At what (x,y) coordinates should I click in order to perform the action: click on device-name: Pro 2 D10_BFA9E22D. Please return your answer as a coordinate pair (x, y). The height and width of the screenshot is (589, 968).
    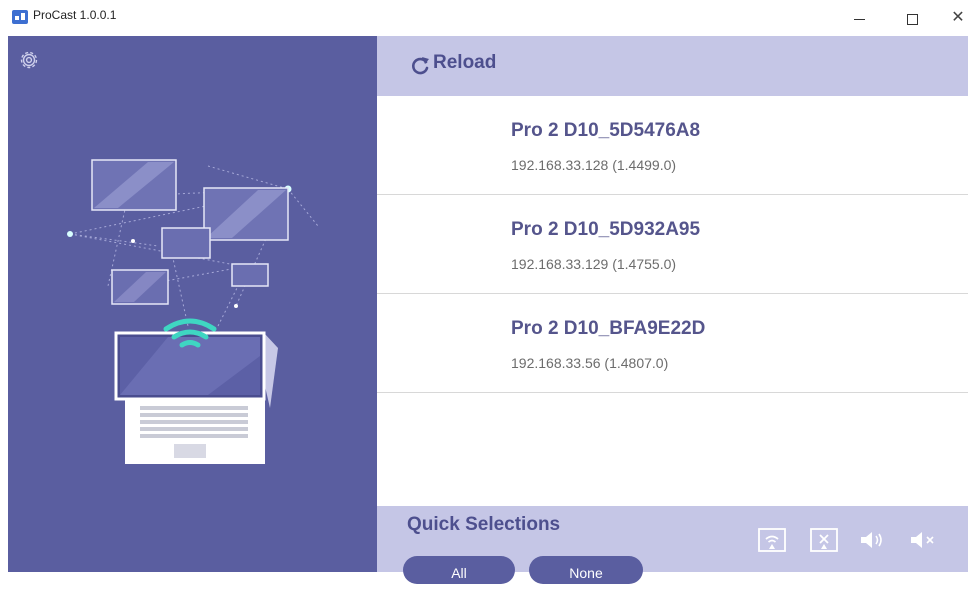
    Looking at the image, I should click on (608, 328).